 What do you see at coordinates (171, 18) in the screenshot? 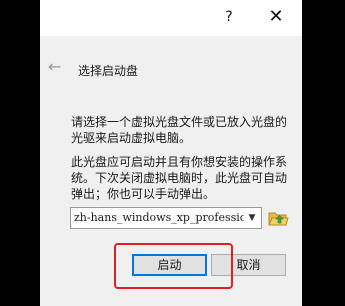
I see `dialog-titlebar: ? ✕` at bounding box center [171, 18].